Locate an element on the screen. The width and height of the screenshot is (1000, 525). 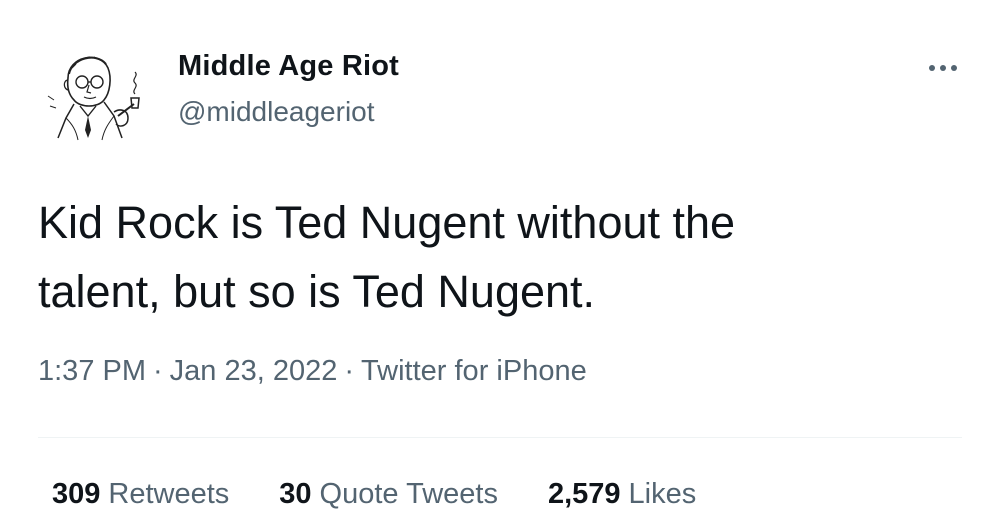
tweet-date: Jan 23, 2022 is located at coordinates (254, 371).